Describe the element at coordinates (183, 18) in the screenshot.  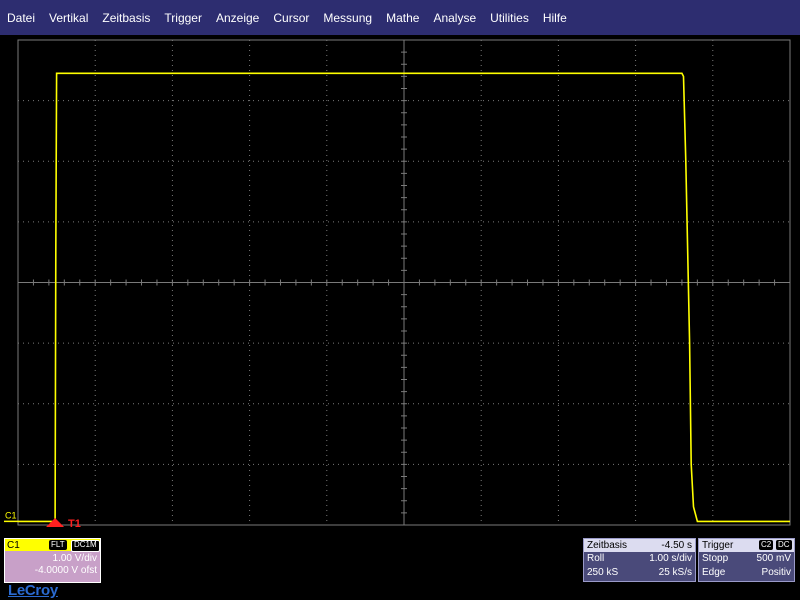
I see `menu-item-trigger: Trigger` at that location.